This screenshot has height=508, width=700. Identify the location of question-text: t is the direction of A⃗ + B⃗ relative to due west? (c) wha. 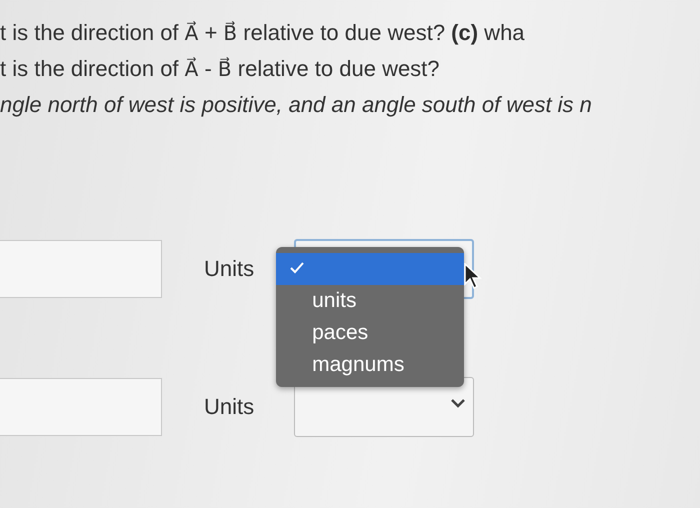
(262, 33).